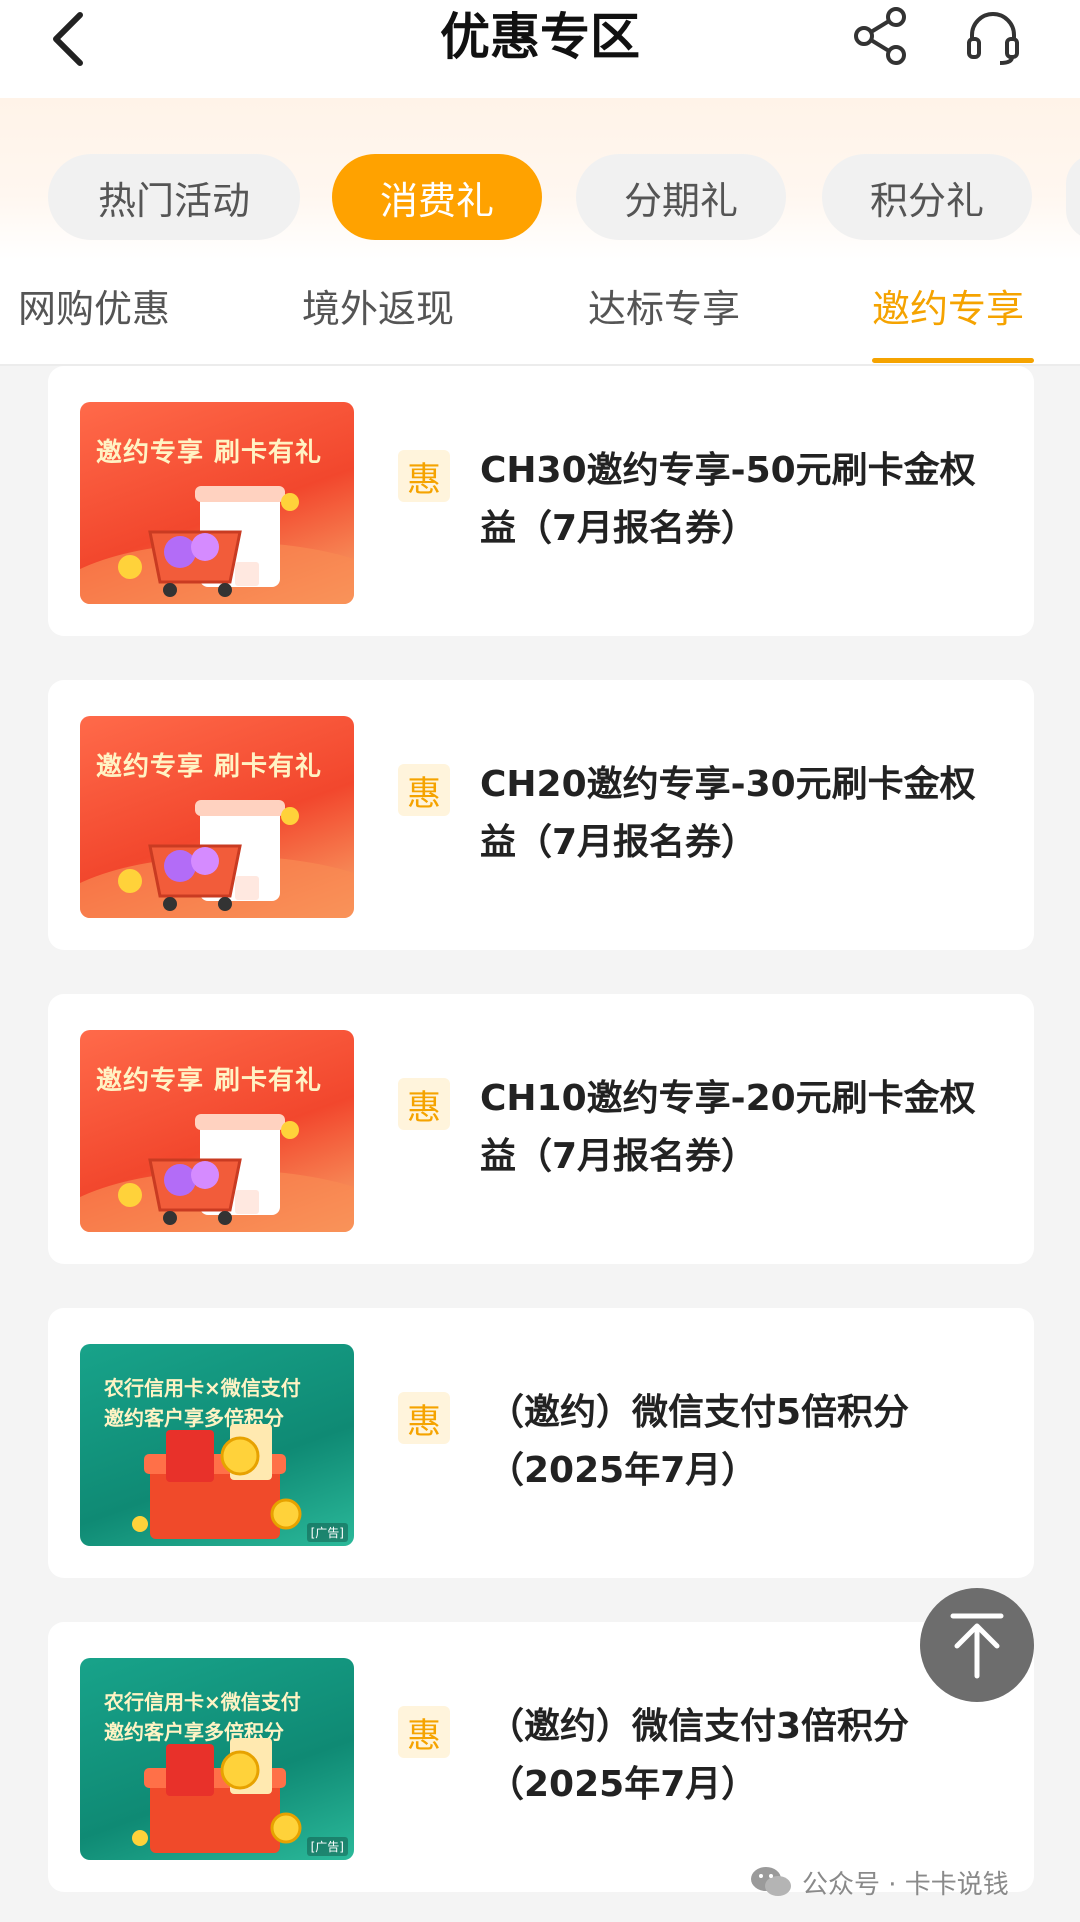 The width and height of the screenshot is (1080, 1922). Describe the element at coordinates (905, 1884) in the screenshot. I see `watermark-text: 公众号 · 卡卡说钱` at that location.